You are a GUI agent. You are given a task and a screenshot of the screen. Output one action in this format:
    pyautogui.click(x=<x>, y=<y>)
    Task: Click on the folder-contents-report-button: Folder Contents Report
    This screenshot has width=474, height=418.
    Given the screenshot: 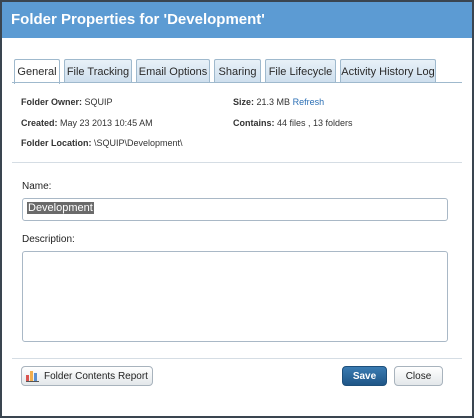 What is the action you would take?
    pyautogui.click(x=87, y=376)
    